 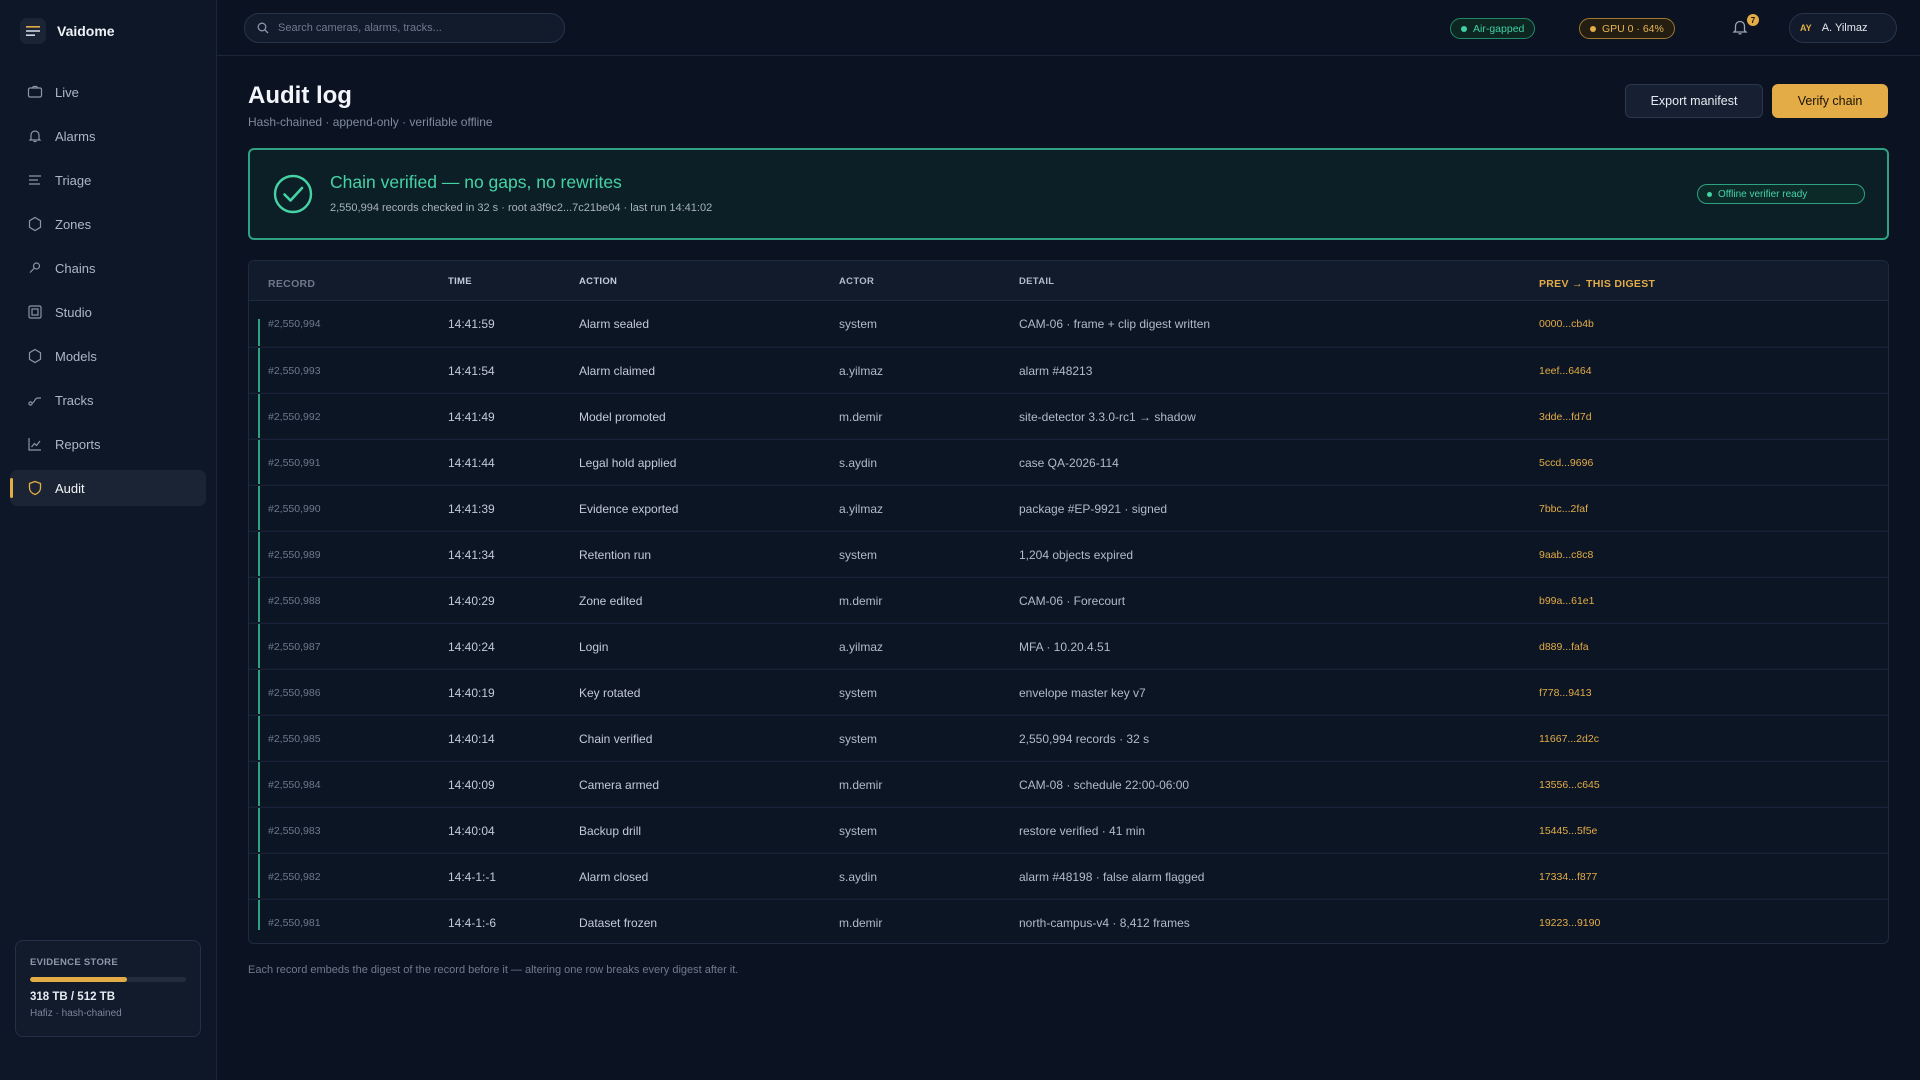 I want to click on sidebar-item-triage: Triage, so click(x=108, y=180).